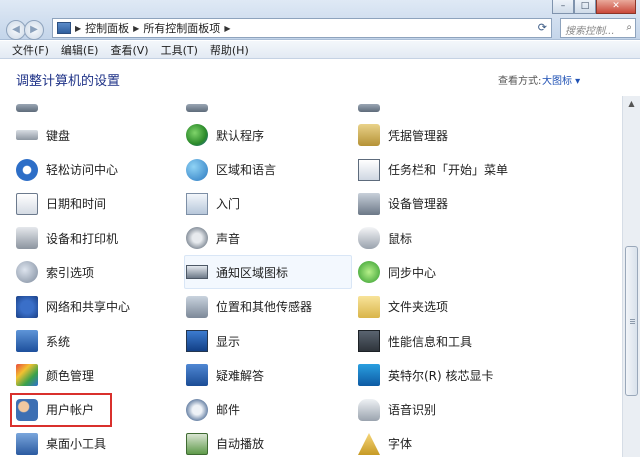 Image resolution: width=640 pixels, height=457 pixels. I want to click on sync-center-icon, so click(369, 272).